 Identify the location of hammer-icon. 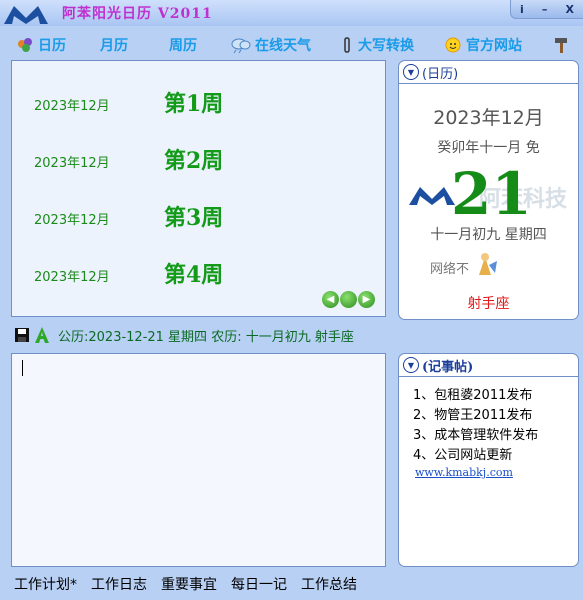
(561, 45).